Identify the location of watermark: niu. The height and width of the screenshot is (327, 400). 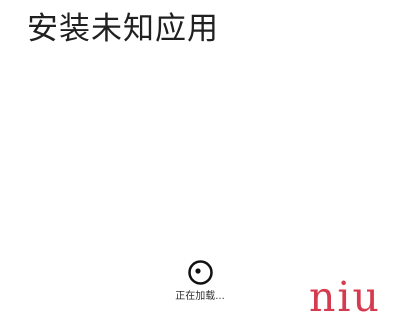
(345, 297).